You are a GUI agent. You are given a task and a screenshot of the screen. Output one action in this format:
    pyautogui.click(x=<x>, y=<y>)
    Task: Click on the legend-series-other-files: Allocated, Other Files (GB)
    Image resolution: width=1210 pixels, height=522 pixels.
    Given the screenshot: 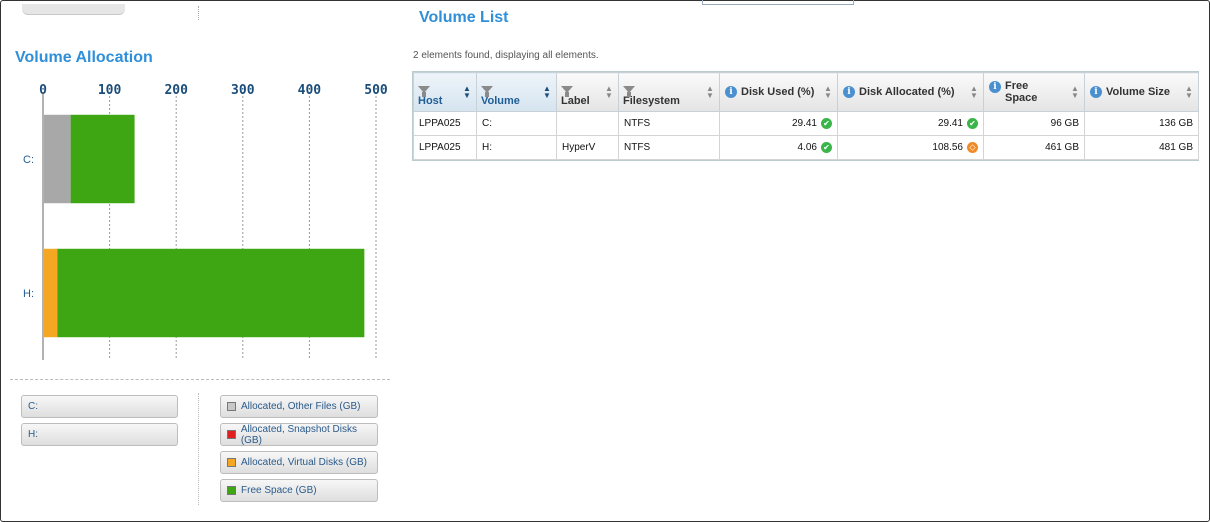 What is the action you would take?
    pyautogui.click(x=299, y=406)
    